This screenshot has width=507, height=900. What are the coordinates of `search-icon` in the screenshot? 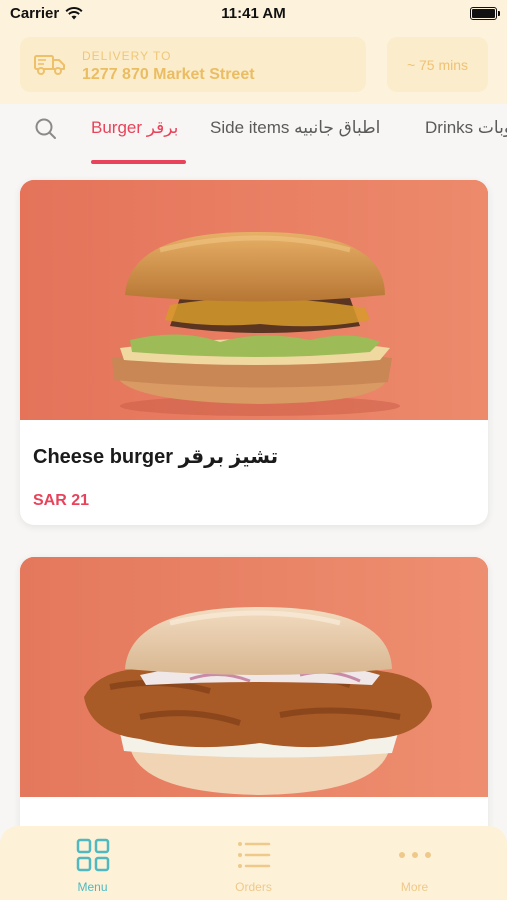 It's located at (46, 129).